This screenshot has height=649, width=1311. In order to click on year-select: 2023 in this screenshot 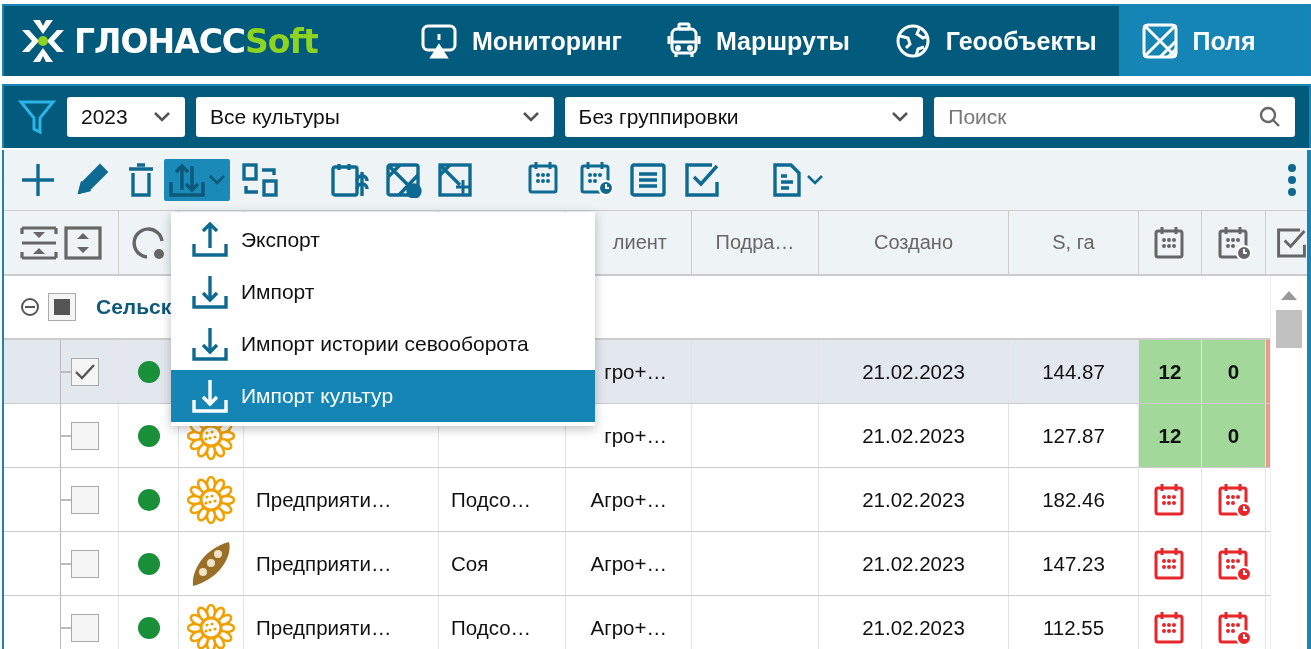, I will do `click(125, 117)`.